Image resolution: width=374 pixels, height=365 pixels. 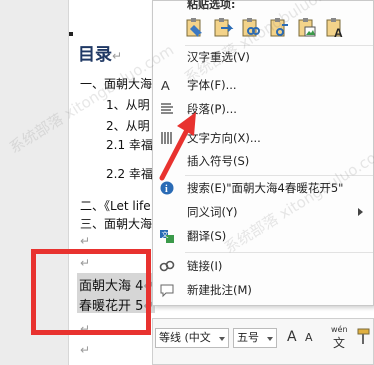 What do you see at coordinates (128, 125) in the screenshot?
I see `toc-line: 2、从明` at bounding box center [128, 125].